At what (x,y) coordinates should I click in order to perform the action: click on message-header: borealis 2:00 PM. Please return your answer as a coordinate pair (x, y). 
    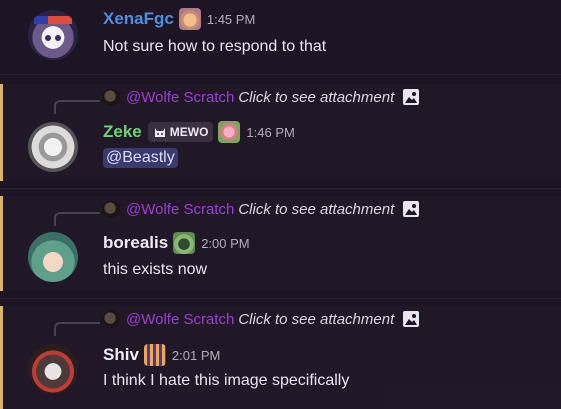
    Looking at the image, I should click on (176, 243).